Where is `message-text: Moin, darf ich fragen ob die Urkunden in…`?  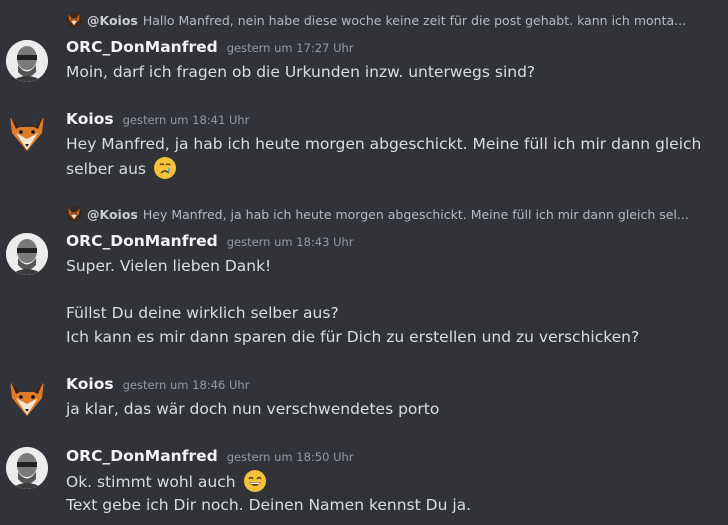
message-text: Moin, darf ich fragen ob die Urkunden in… is located at coordinates (301, 72).